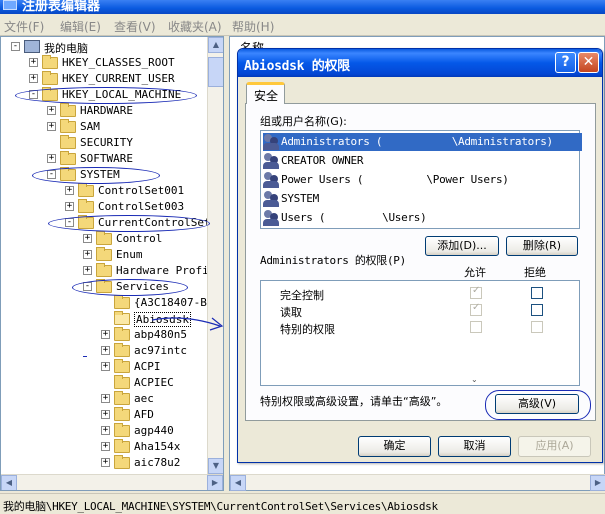 The width and height of the screenshot is (605, 514). I want to click on scroll-down-arrow-icon: ▼, so click(215, 466).